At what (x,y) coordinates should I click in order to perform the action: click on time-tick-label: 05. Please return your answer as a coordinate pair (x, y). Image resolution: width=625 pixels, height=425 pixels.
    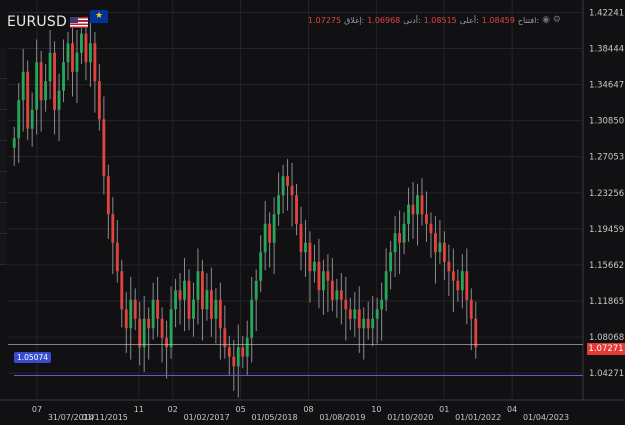
    Looking at the image, I should click on (241, 409).